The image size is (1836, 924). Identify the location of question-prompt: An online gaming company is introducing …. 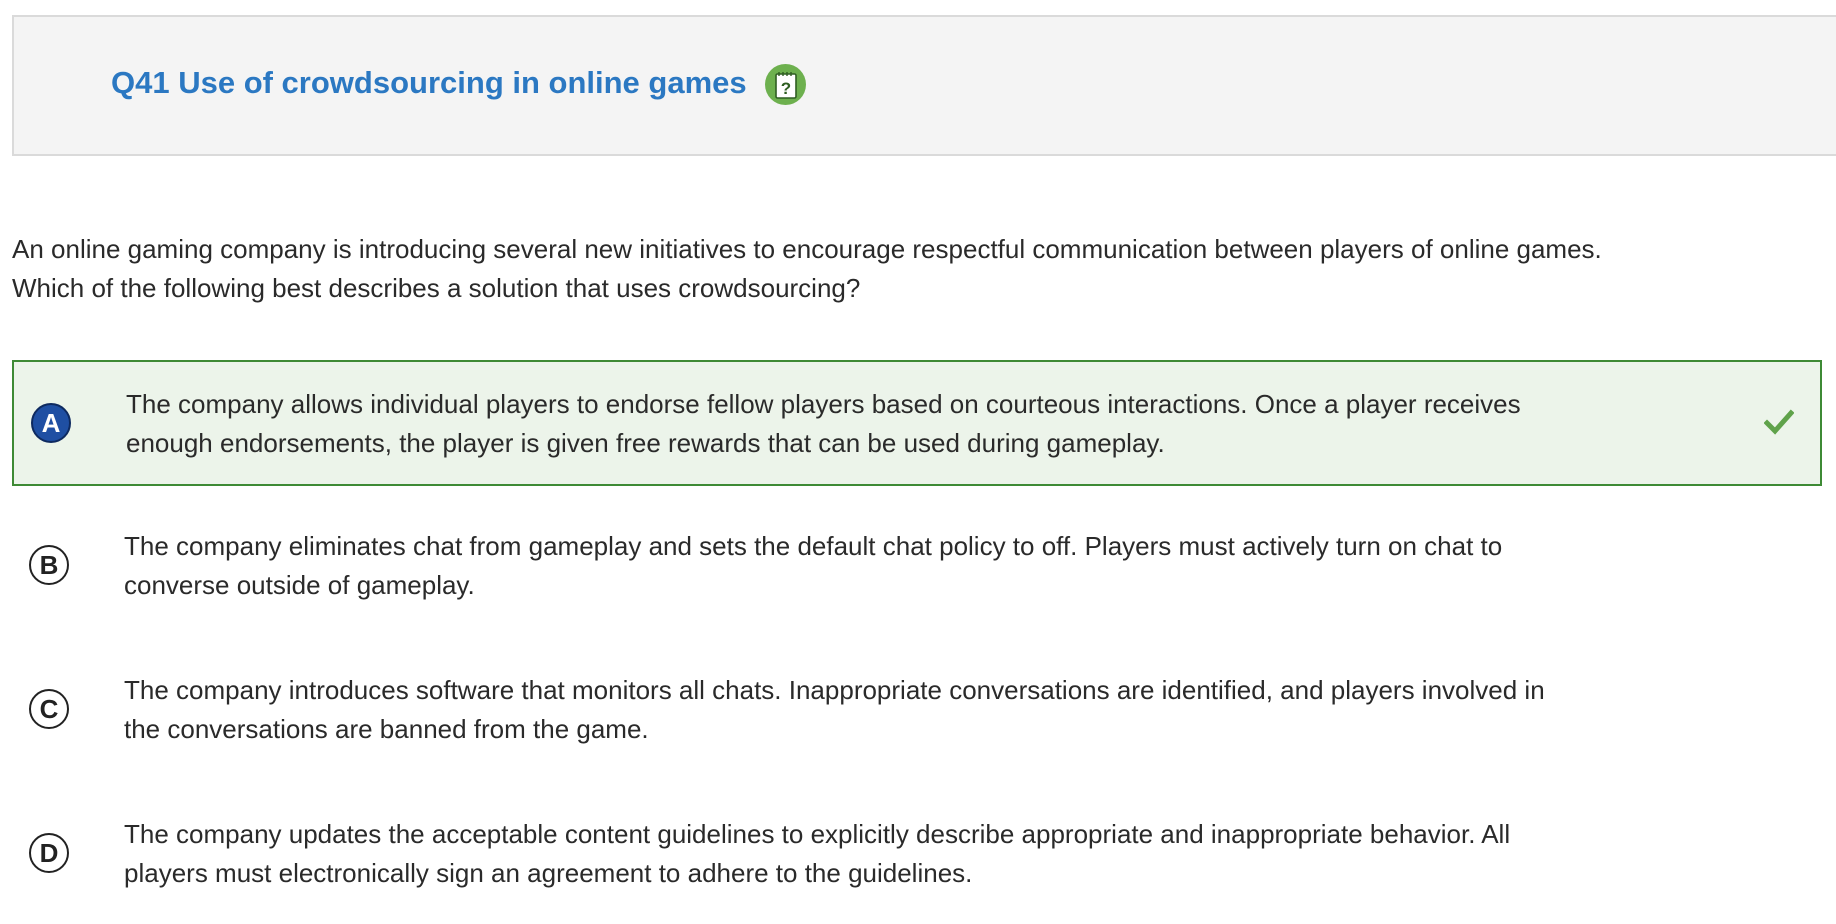
(907, 269).